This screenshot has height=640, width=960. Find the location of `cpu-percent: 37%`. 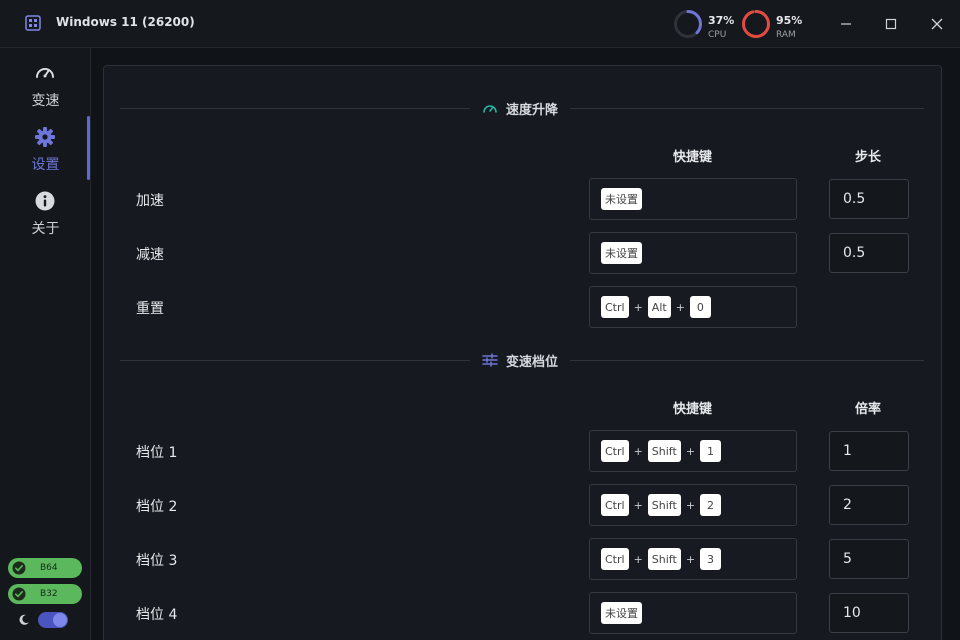

cpu-percent: 37% is located at coordinates (721, 20).